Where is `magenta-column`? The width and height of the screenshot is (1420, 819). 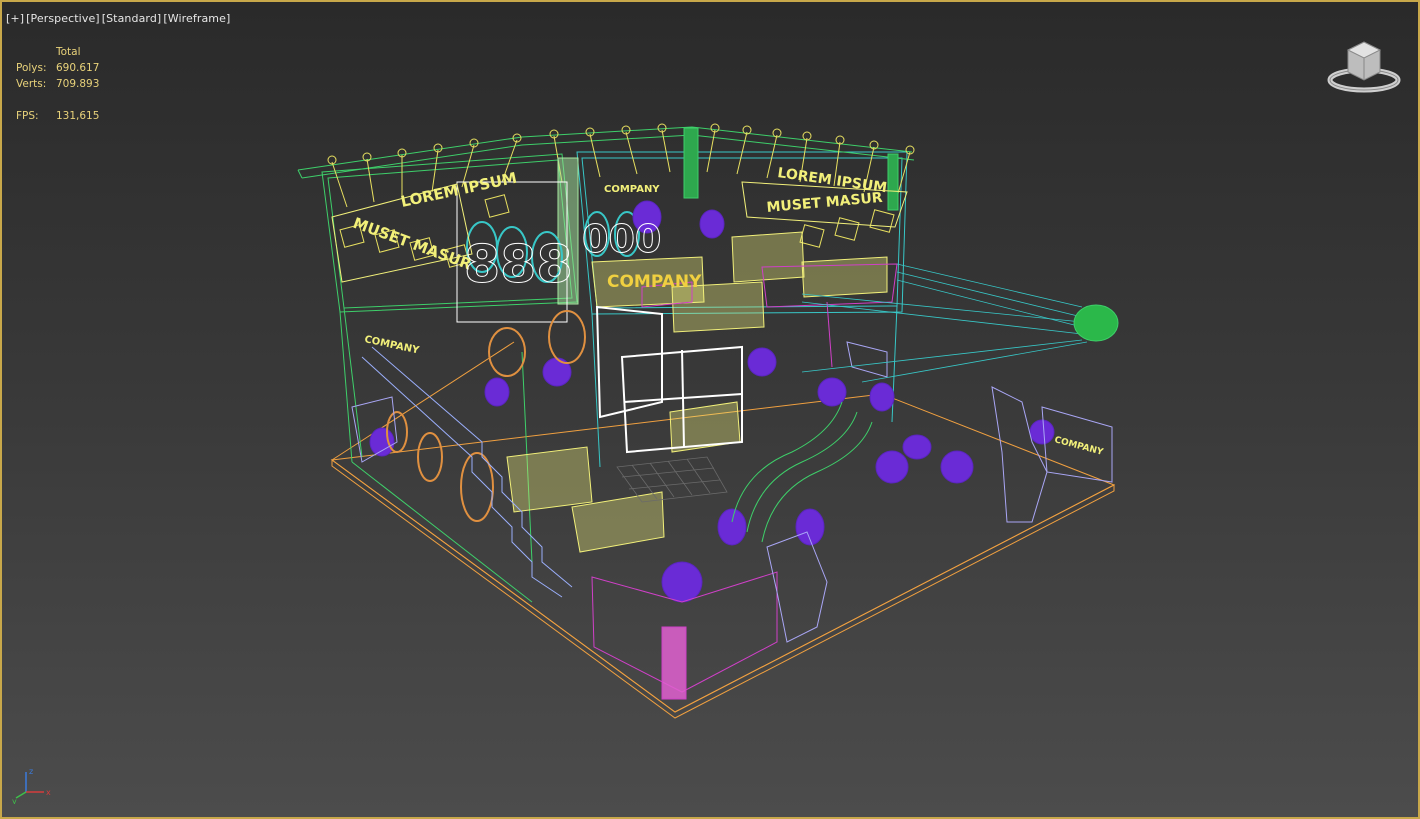 magenta-column is located at coordinates (674, 663).